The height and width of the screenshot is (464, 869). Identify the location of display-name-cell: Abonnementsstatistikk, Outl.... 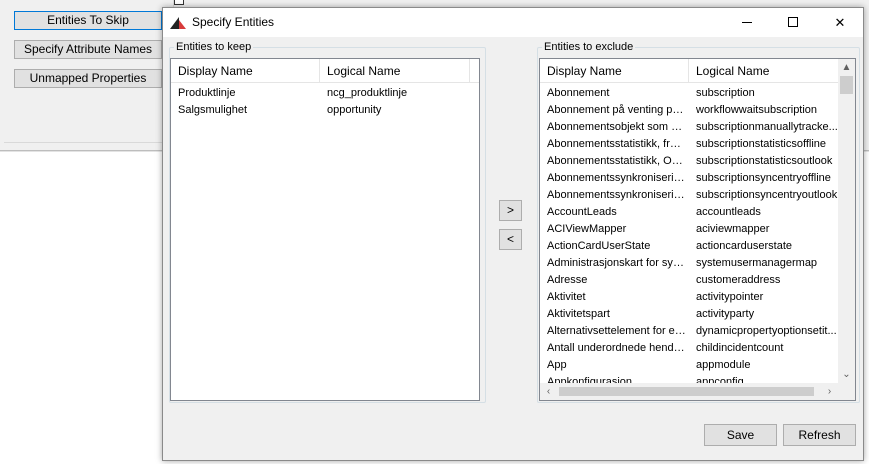
(616, 161).